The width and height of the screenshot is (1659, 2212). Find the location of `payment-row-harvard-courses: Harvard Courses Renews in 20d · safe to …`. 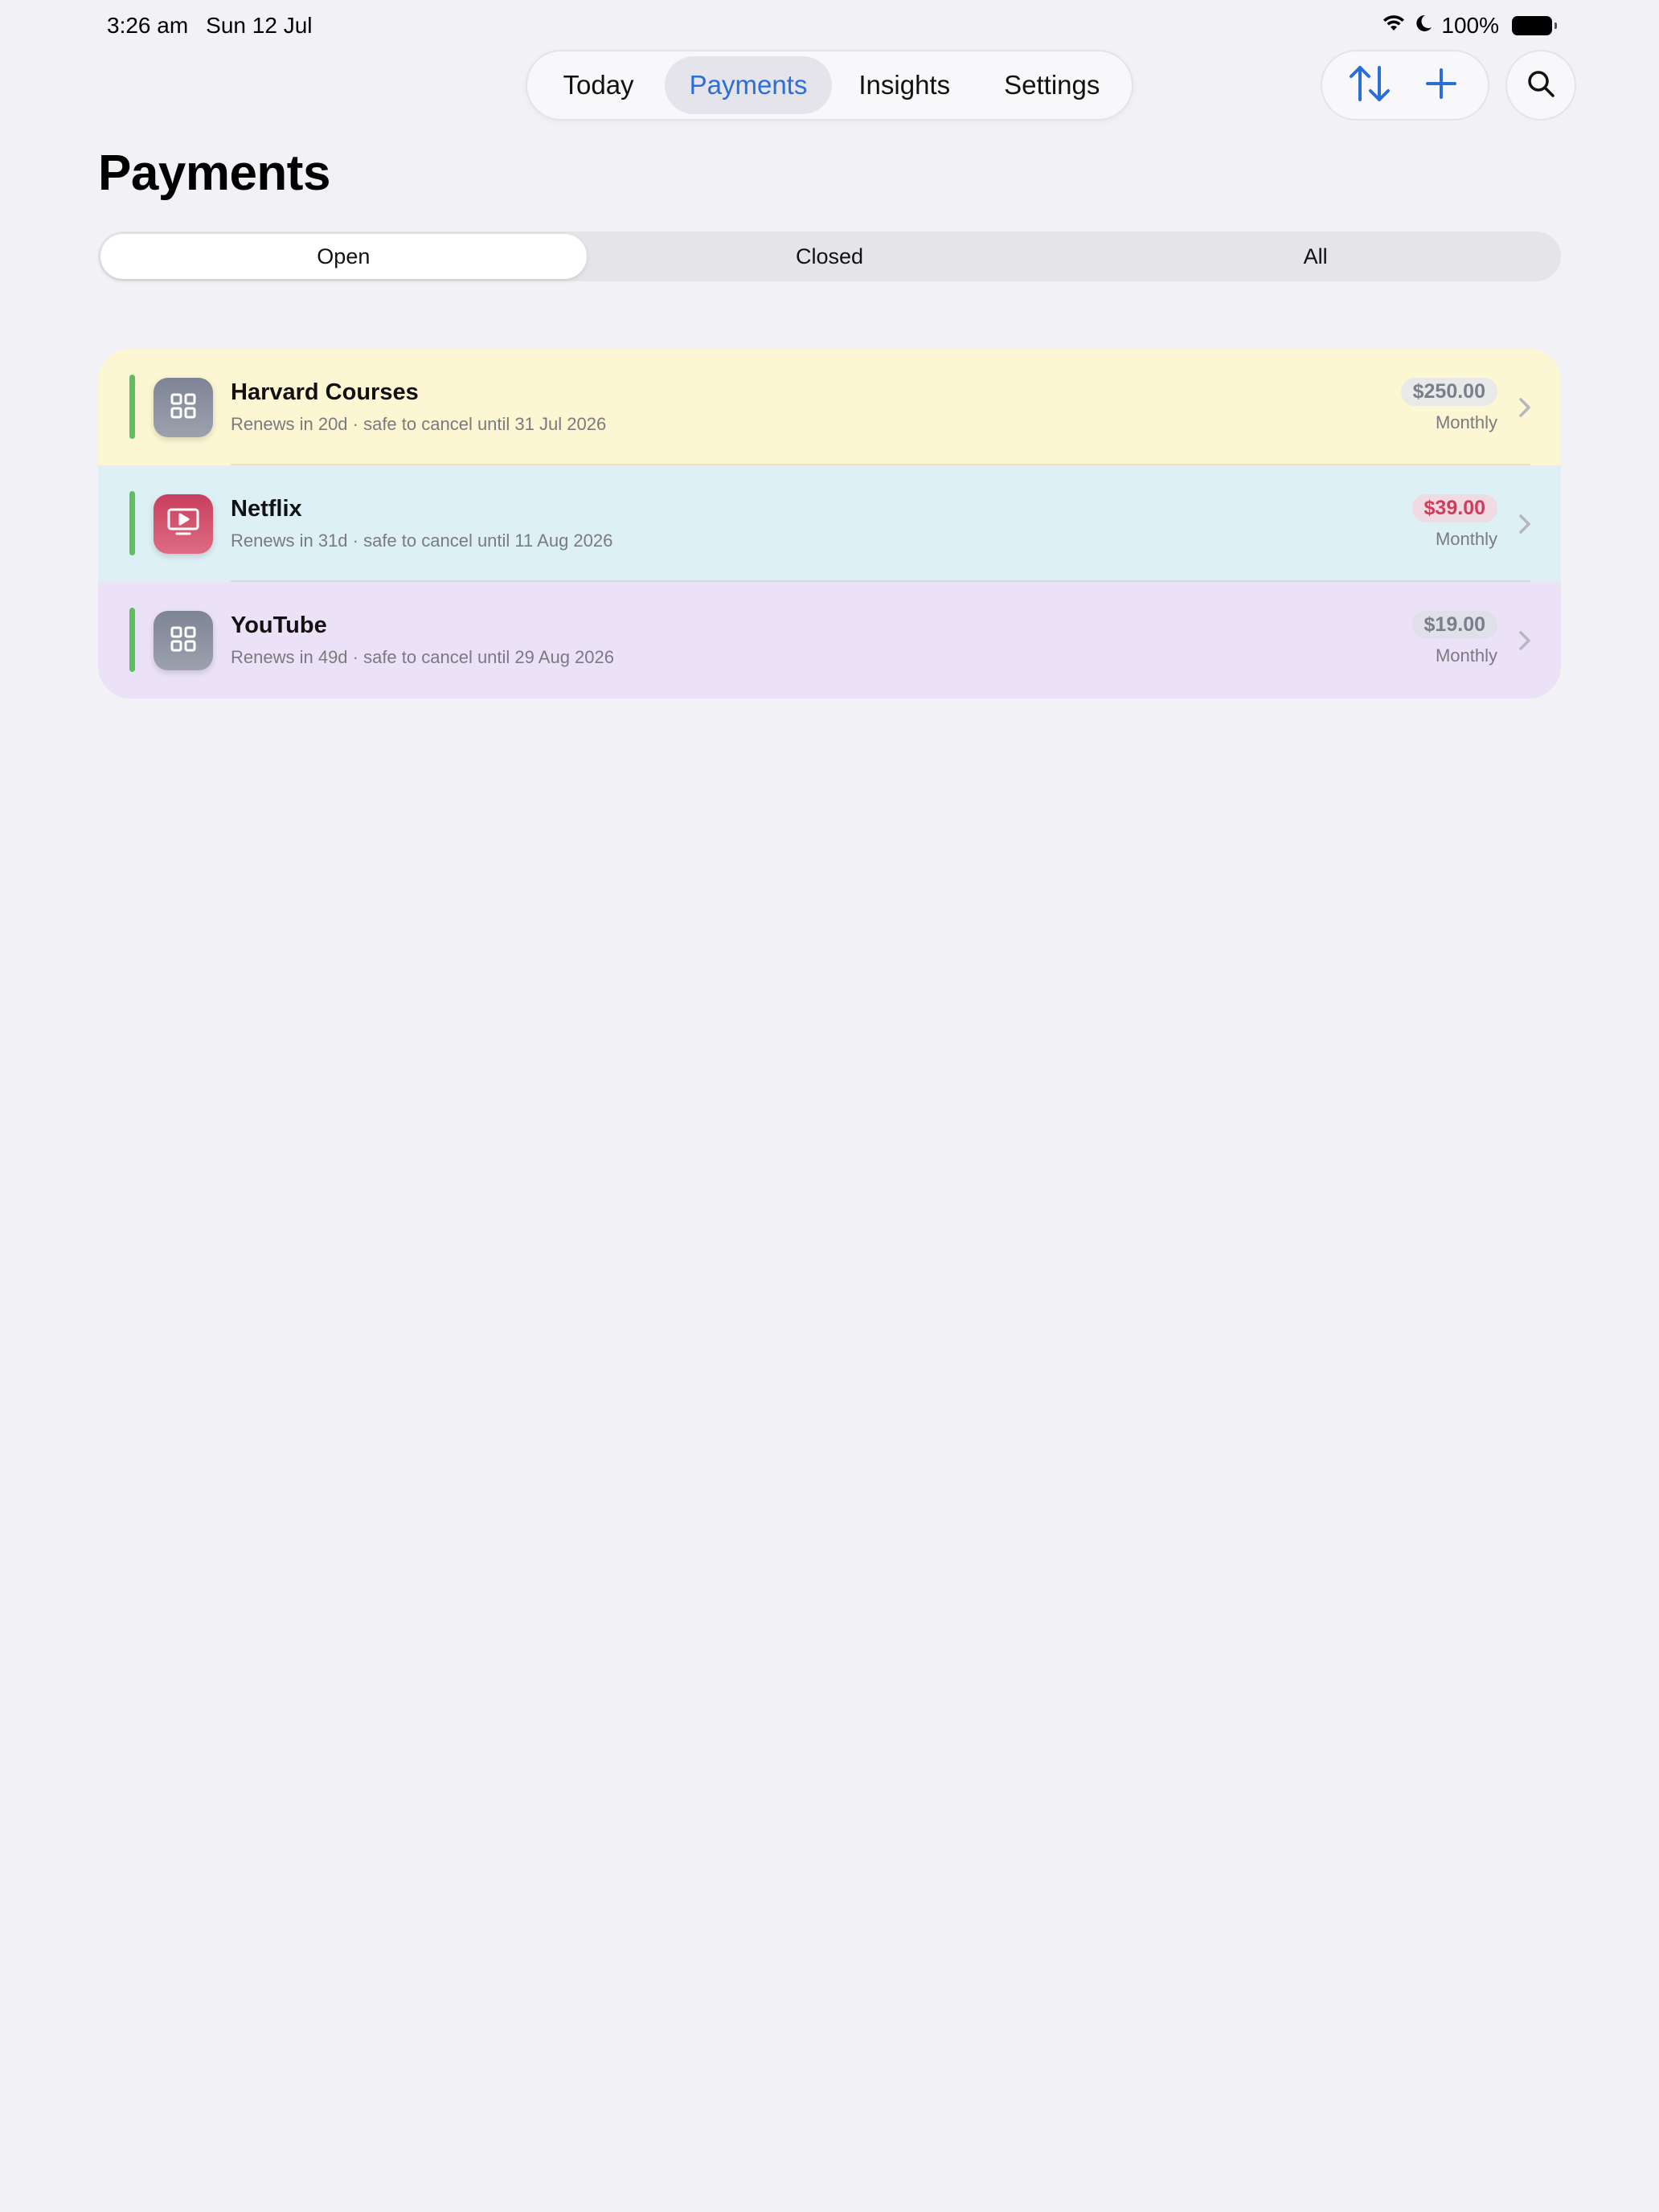

payment-row-harvard-courses: Harvard Courses Renews in 20d · safe to … is located at coordinates (829, 407).